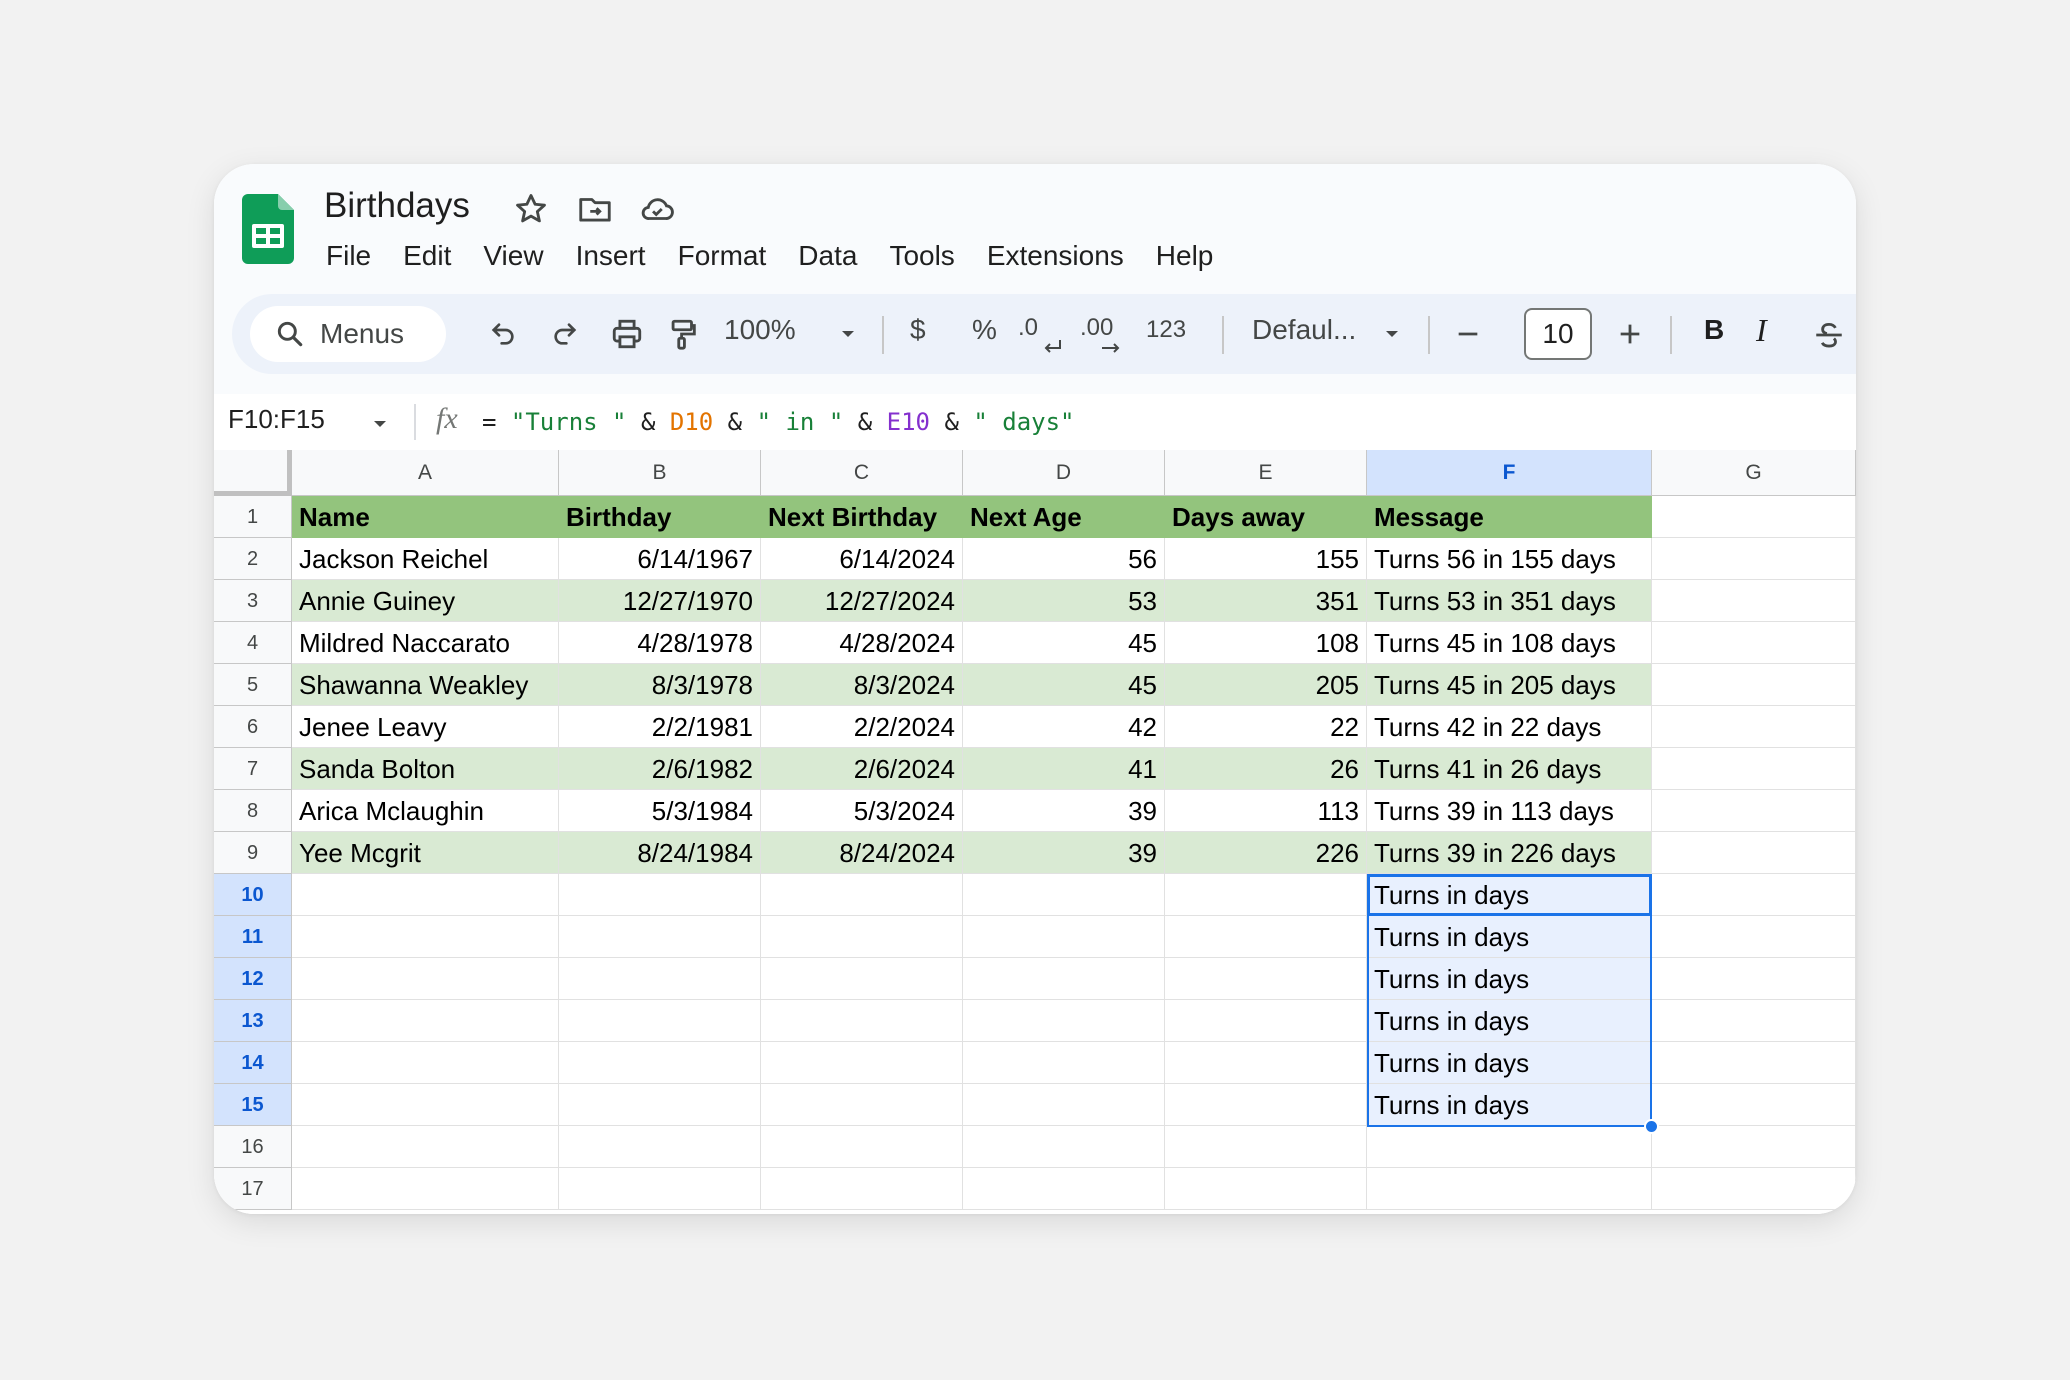  Describe the element at coordinates (862, 811) in the screenshot. I see `table-cell: 5/3/2024` at that location.